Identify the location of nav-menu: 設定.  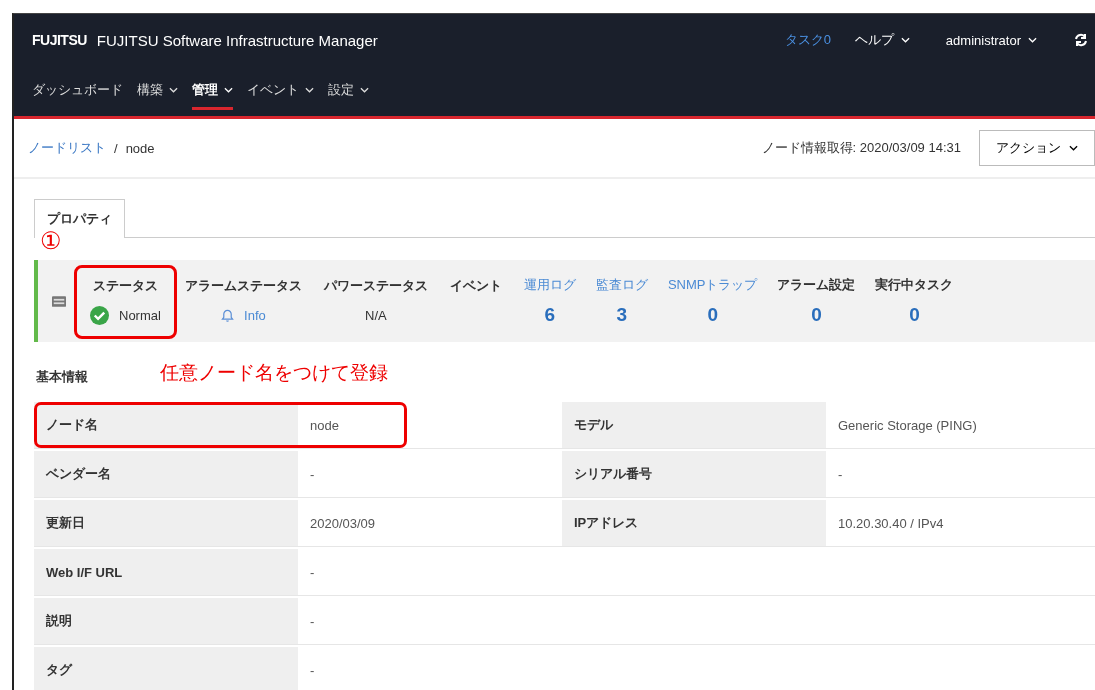
(348, 91).